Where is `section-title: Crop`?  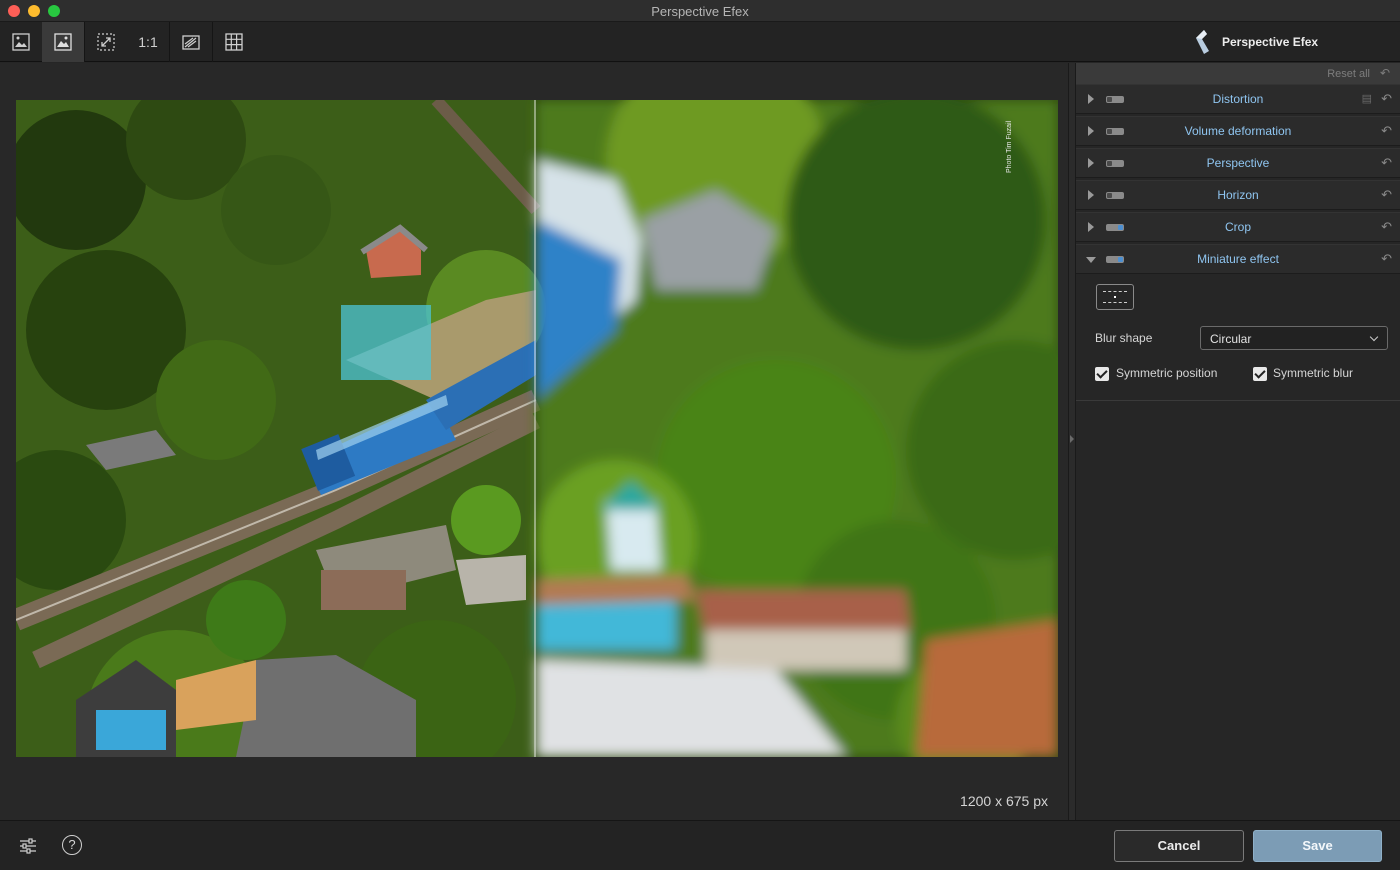
section-title: Crop is located at coordinates (1237, 227).